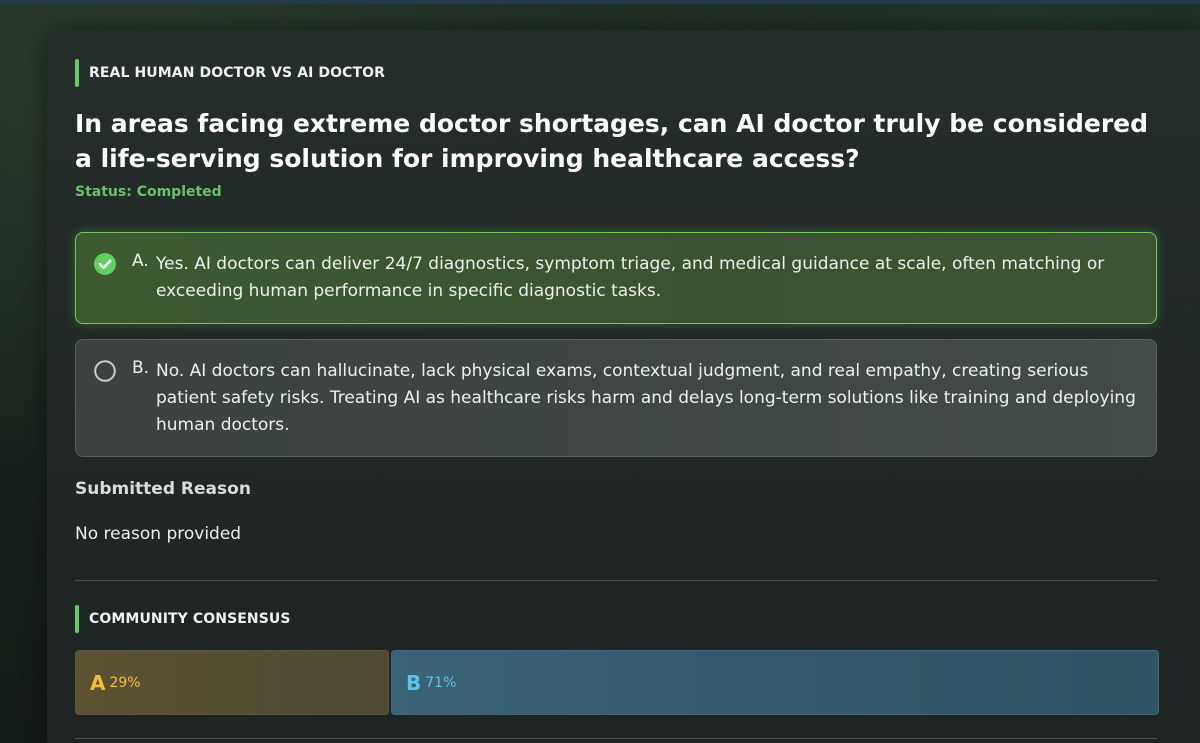 The height and width of the screenshot is (743, 1200). What do you see at coordinates (441, 682) in the screenshot?
I see `consensus-b-percent: 71%` at bounding box center [441, 682].